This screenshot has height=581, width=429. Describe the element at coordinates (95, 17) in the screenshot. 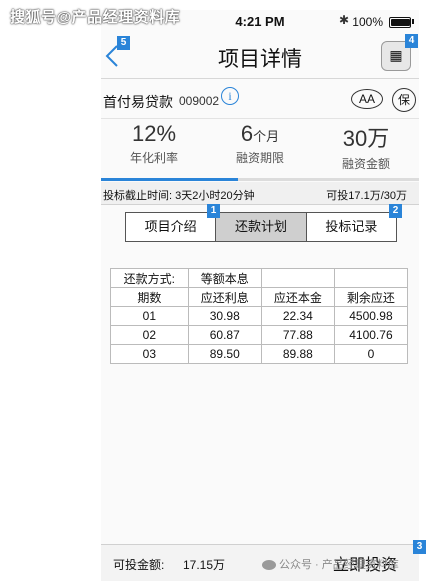

I see `watermark-text: 搜狐号@产品经理资料库` at that location.